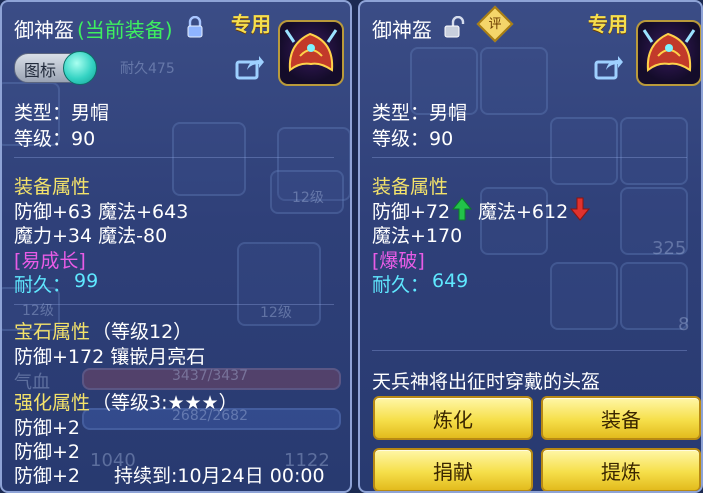  Describe the element at coordinates (684, 324) in the screenshot. I see `ghost-text: 8` at that location.